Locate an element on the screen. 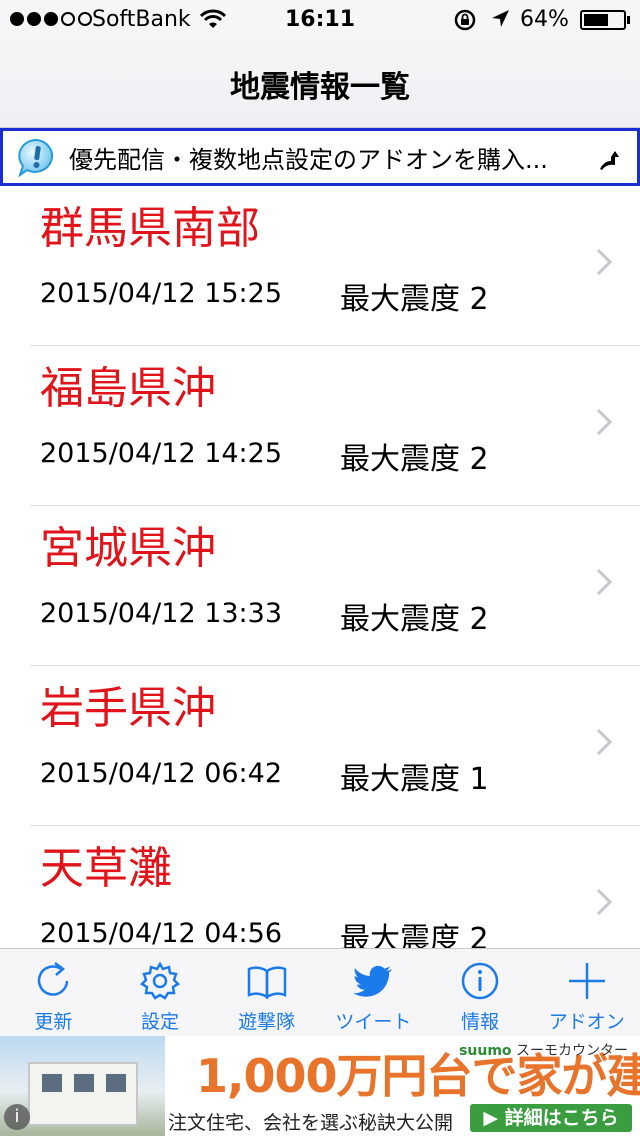 The width and height of the screenshot is (640, 1136). top-bar: SoftBank 16:11 64% 地震情報一覧 is located at coordinates (320, 64).